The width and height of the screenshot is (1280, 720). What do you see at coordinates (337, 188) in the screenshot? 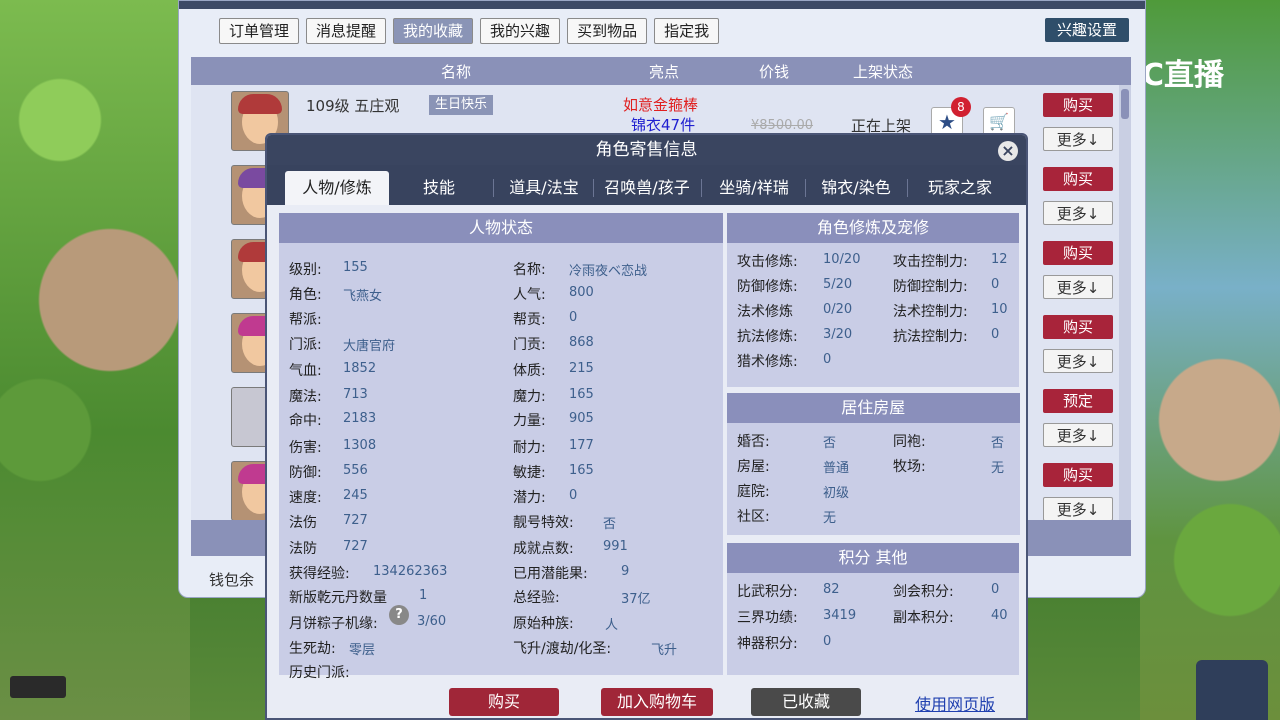
I see `tab-character-cultivation: 人物/修炼` at bounding box center [337, 188].